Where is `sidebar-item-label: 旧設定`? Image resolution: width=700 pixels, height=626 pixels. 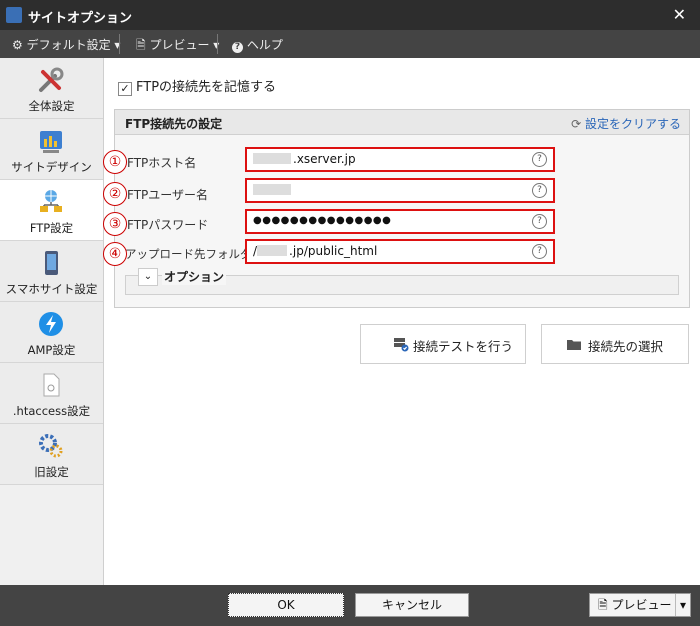 sidebar-item-label: 旧設定 is located at coordinates (51, 472).